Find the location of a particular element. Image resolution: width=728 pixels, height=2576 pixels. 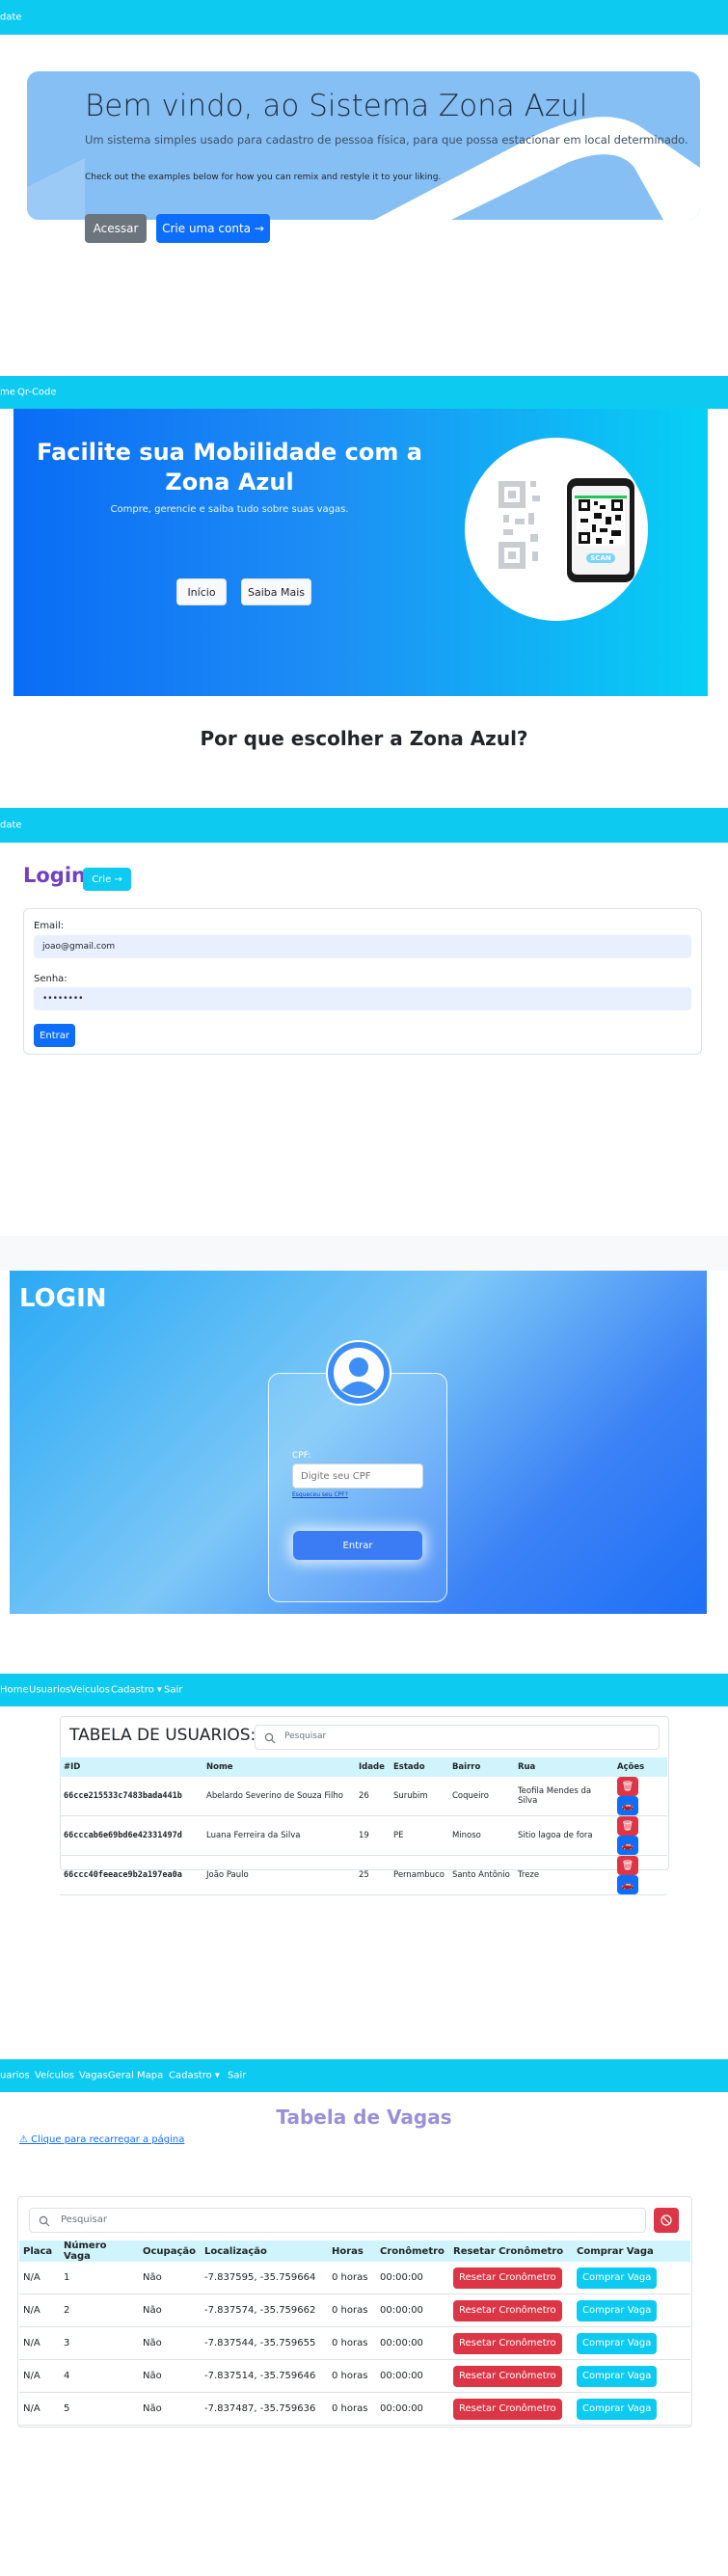

cell-estado: Pernambuco is located at coordinates (419, 1875).